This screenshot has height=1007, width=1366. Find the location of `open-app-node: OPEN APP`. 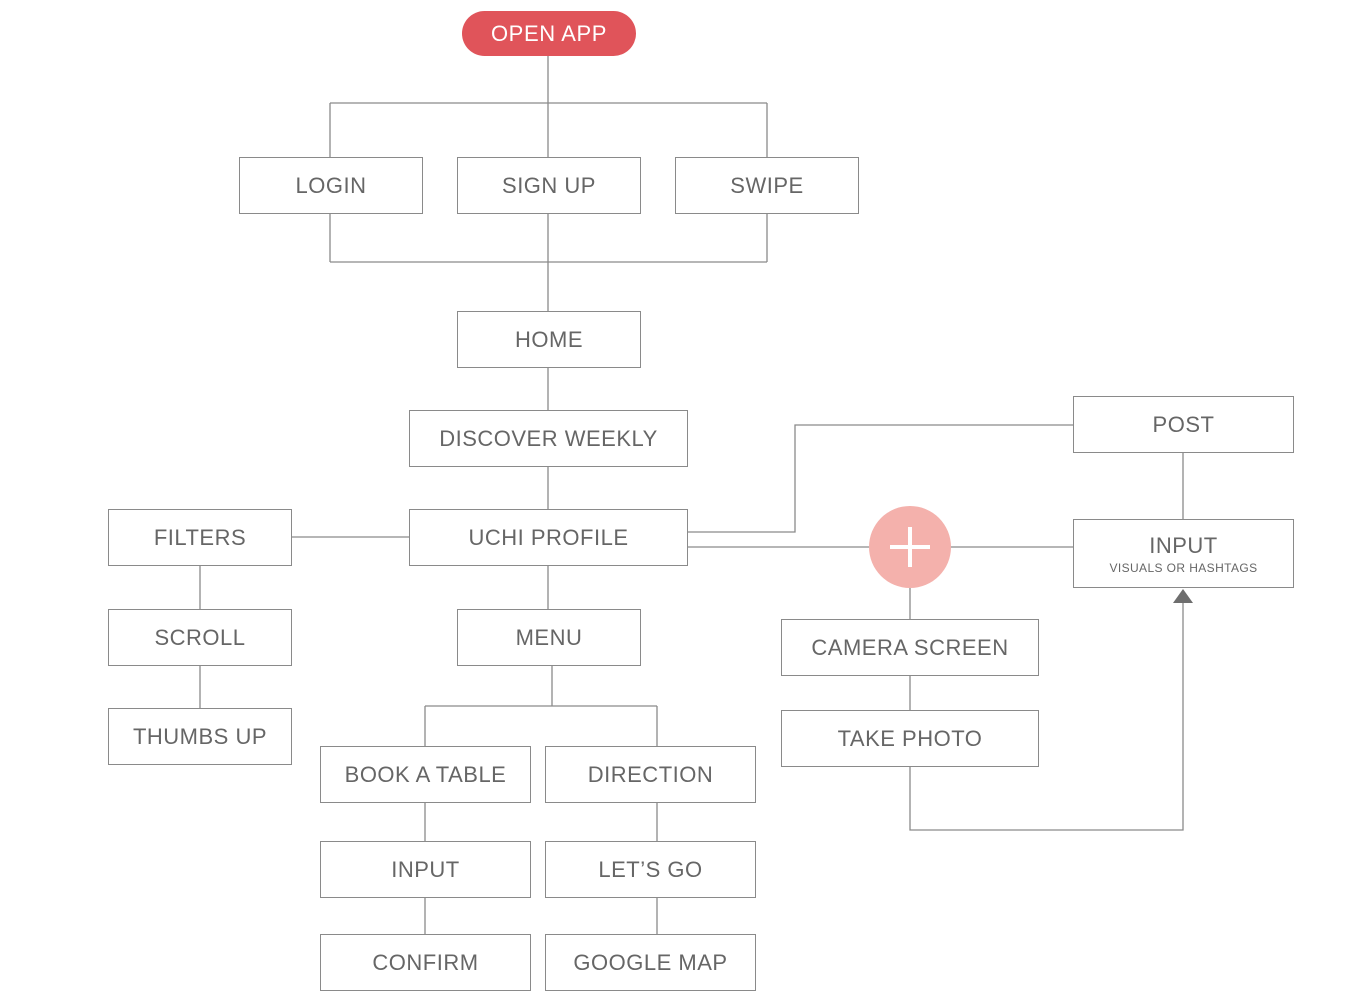

open-app-node: OPEN APP is located at coordinates (549, 33).